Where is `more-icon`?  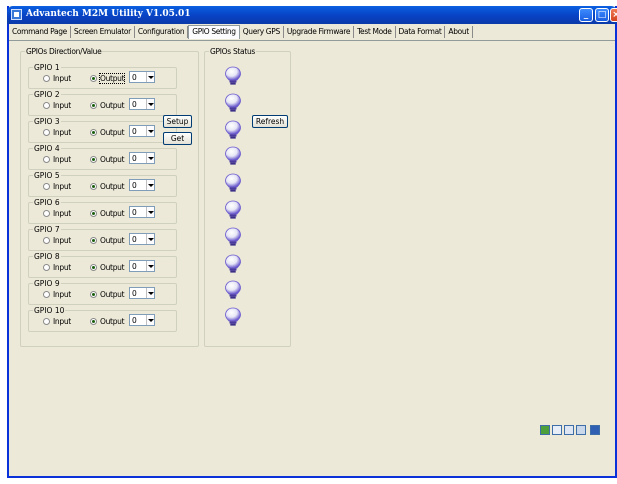
more-icon is located at coordinates (607, 430).